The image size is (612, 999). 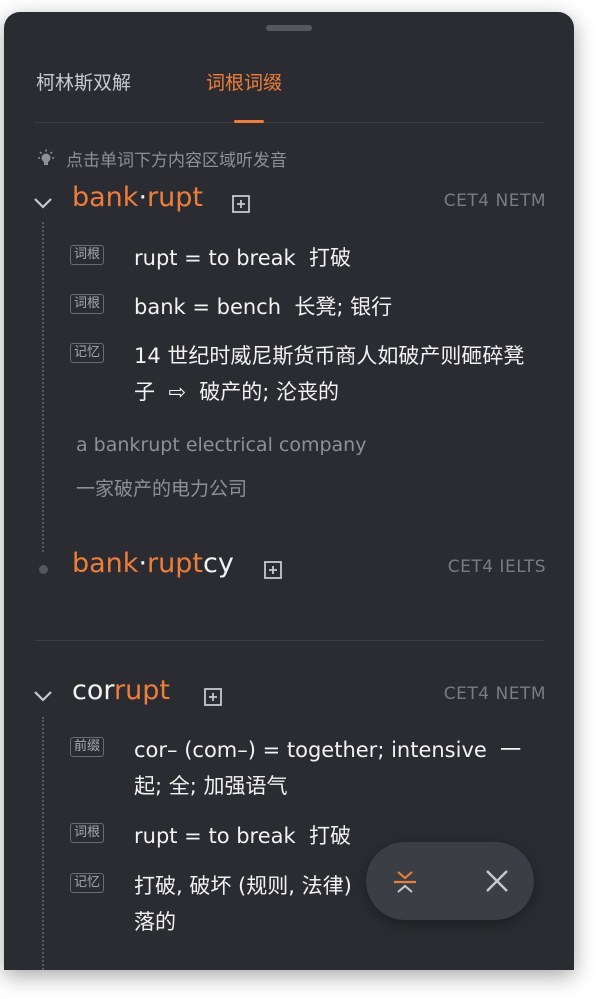 I want to click on lightbulb-icon, so click(x=46, y=157).